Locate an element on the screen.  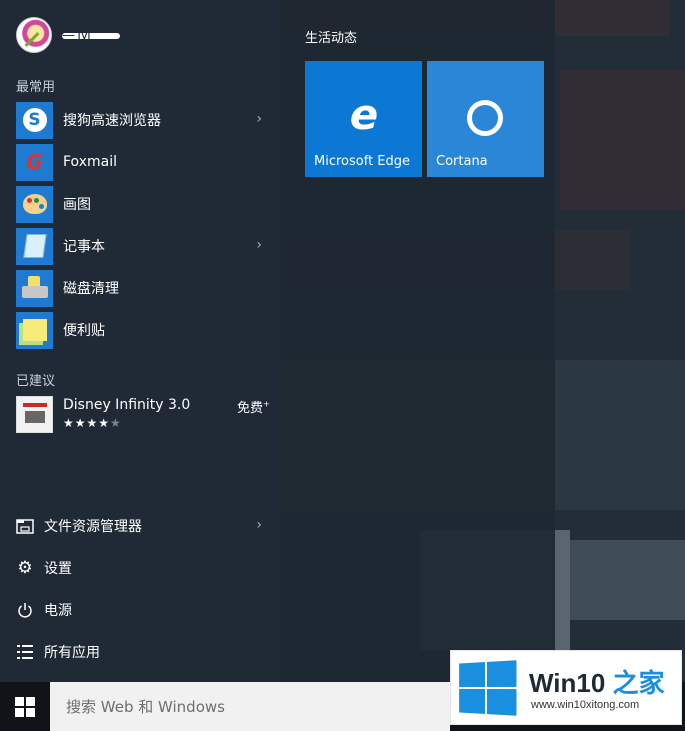
folder-icon is located at coordinates (25, 526).